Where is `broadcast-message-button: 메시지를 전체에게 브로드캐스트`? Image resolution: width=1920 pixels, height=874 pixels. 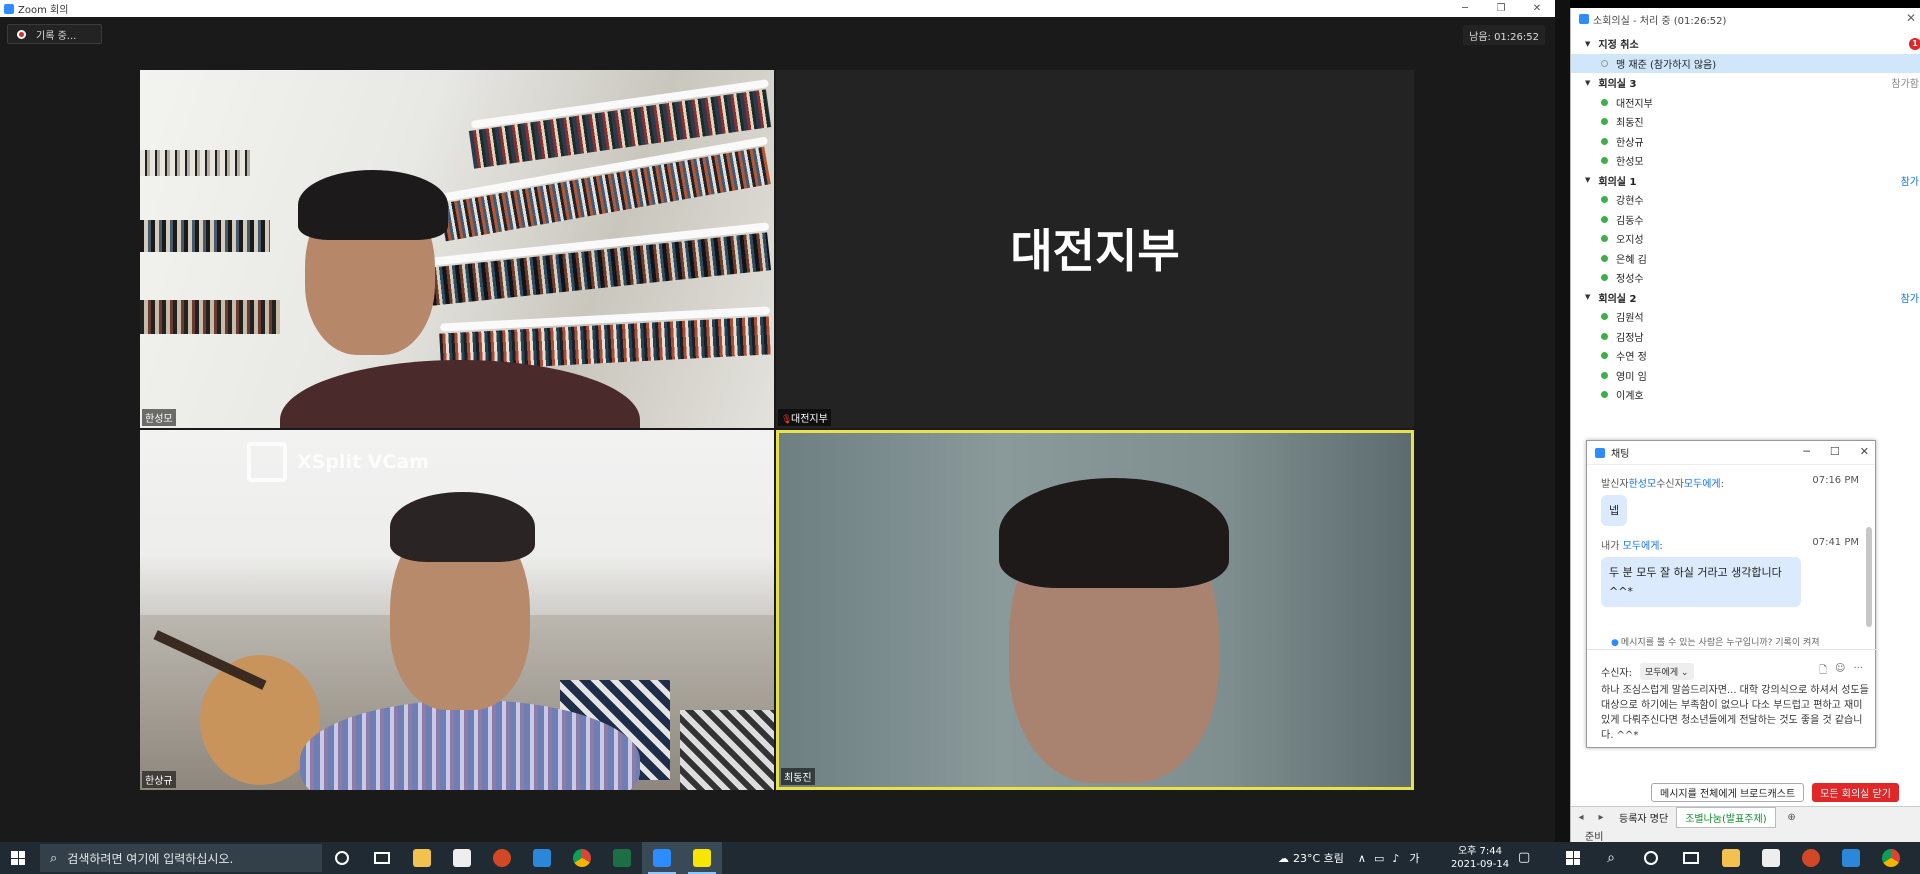 broadcast-message-button: 메시지를 전체에게 브로드캐스트 is located at coordinates (1728, 792).